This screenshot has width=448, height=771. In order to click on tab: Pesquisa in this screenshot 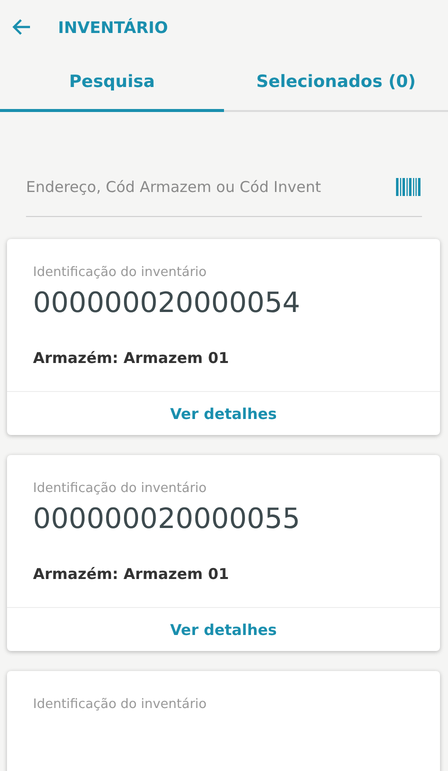, I will do `click(112, 83)`.